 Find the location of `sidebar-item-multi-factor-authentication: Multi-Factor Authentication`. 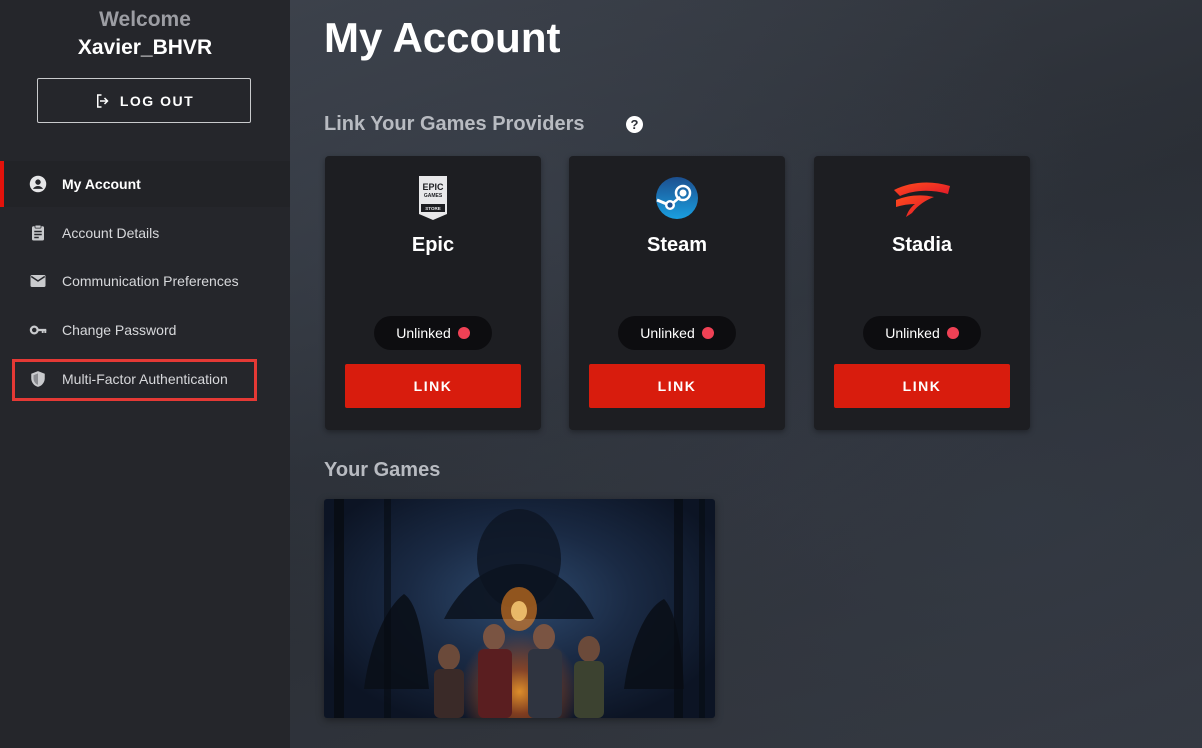

sidebar-item-multi-factor-authentication: Multi-Factor Authentication is located at coordinates (145, 379).